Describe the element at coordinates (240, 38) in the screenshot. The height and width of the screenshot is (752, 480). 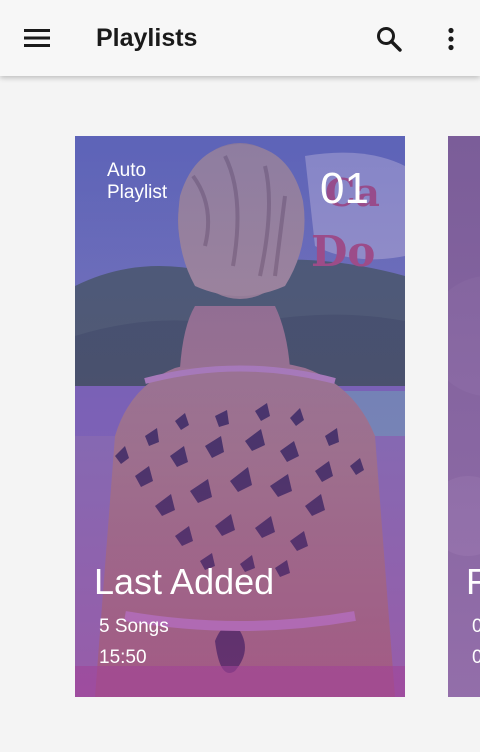
I see `top-app-bar: Playlists` at that location.